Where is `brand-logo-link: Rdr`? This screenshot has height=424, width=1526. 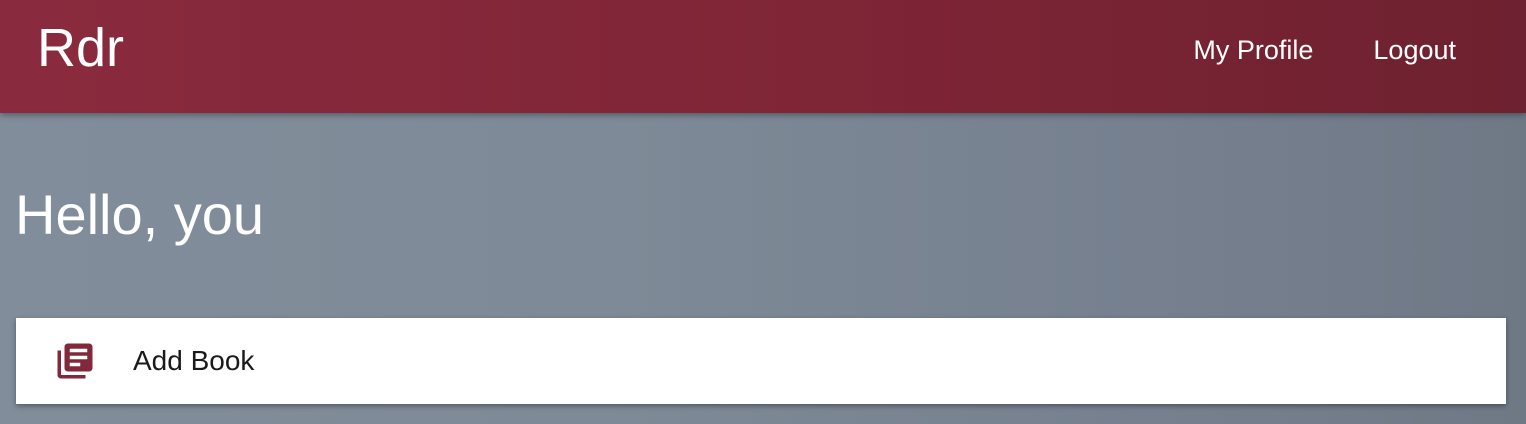
brand-logo-link: Rdr is located at coordinates (80, 48).